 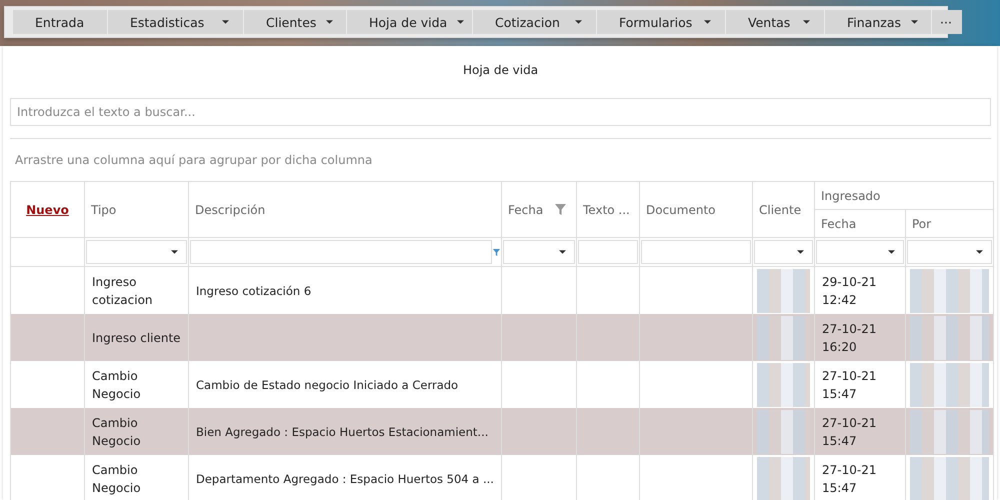 What do you see at coordinates (194, 160) in the screenshot?
I see `group-hint: Arrastre una columna aquí para agrupar por dicha columna` at bounding box center [194, 160].